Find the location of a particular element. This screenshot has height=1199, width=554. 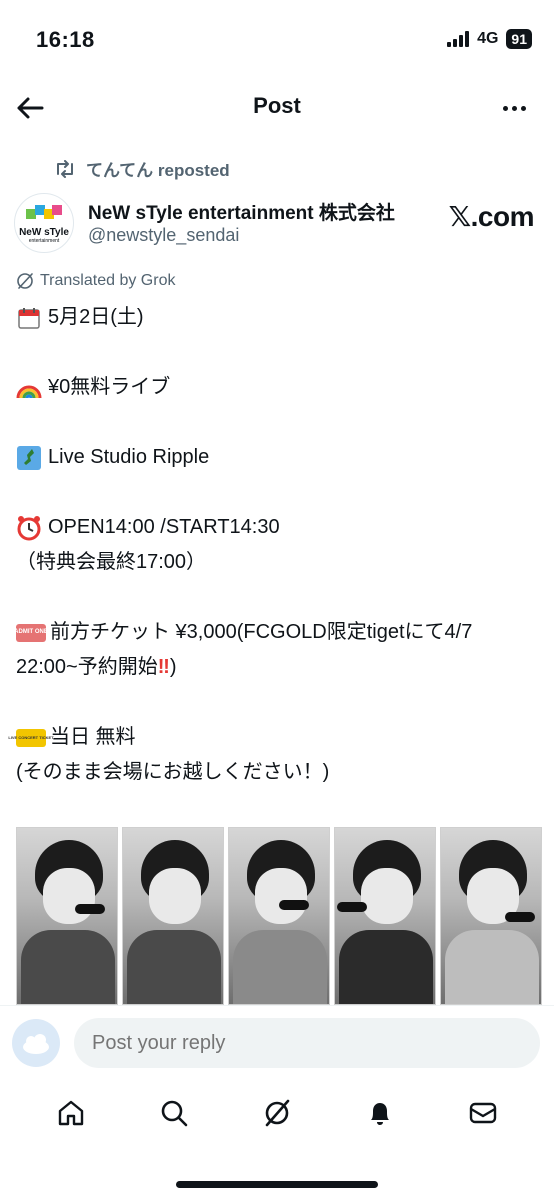

status-indicators: 4G 91 is located at coordinates (489, 39).